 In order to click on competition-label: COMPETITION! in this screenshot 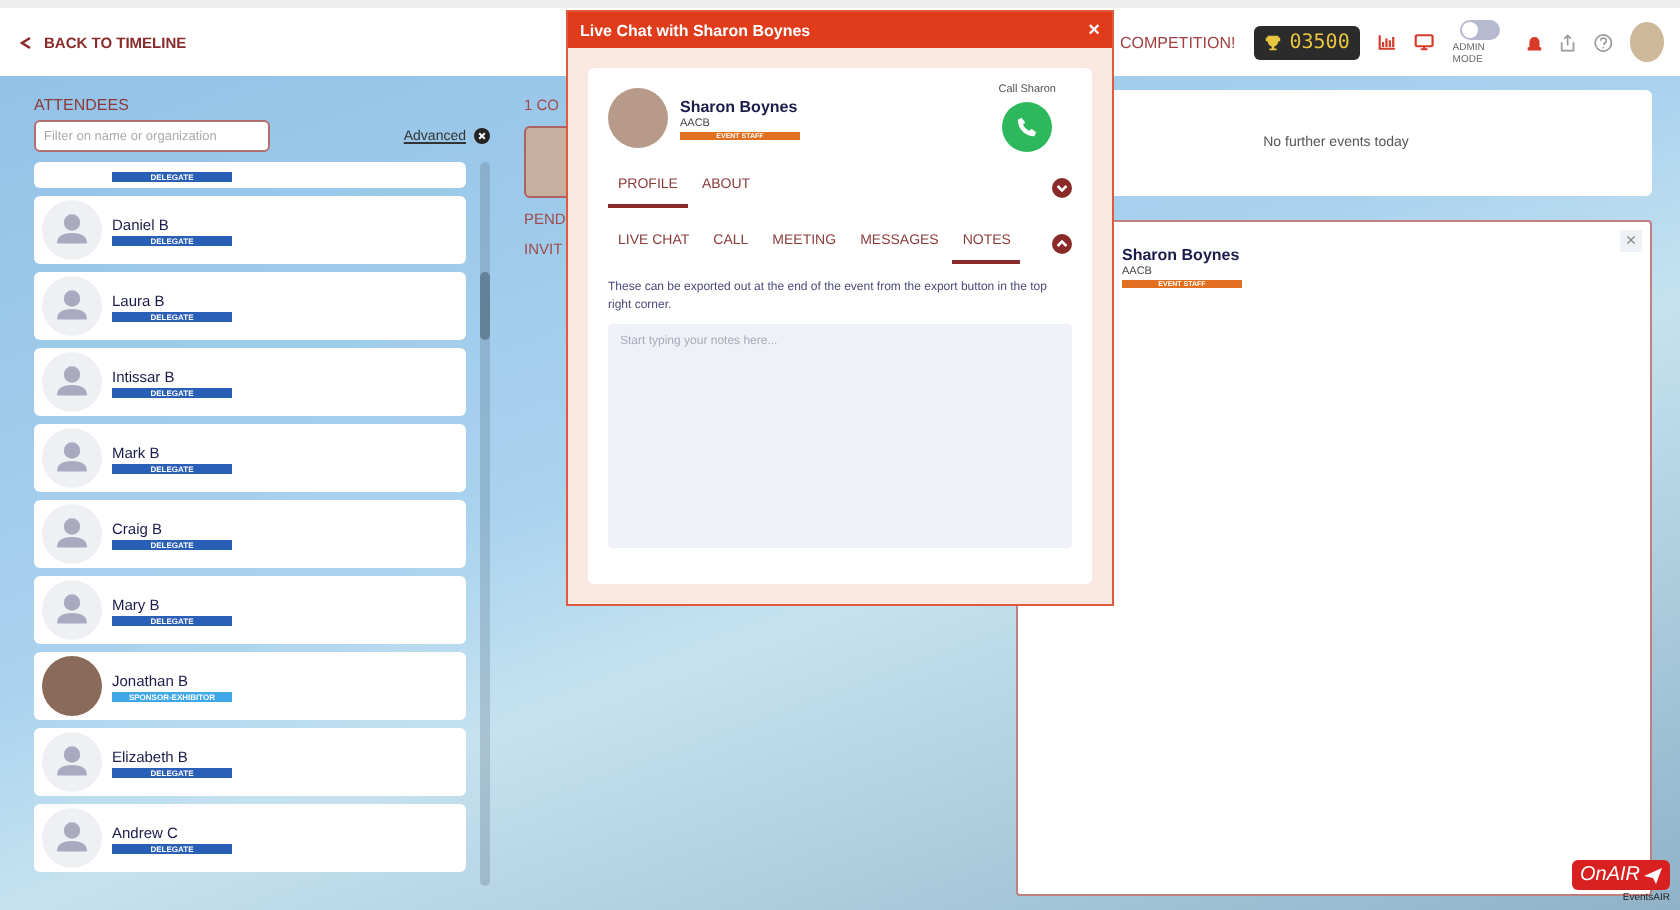, I will do `click(1177, 42)`.